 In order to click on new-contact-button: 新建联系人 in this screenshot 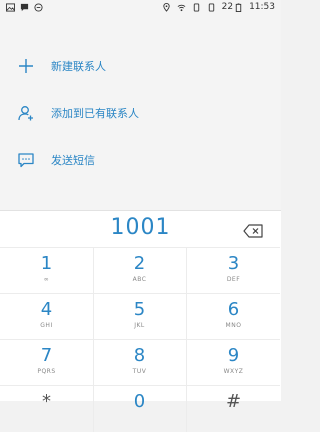, I will do `click(140, 66)`.